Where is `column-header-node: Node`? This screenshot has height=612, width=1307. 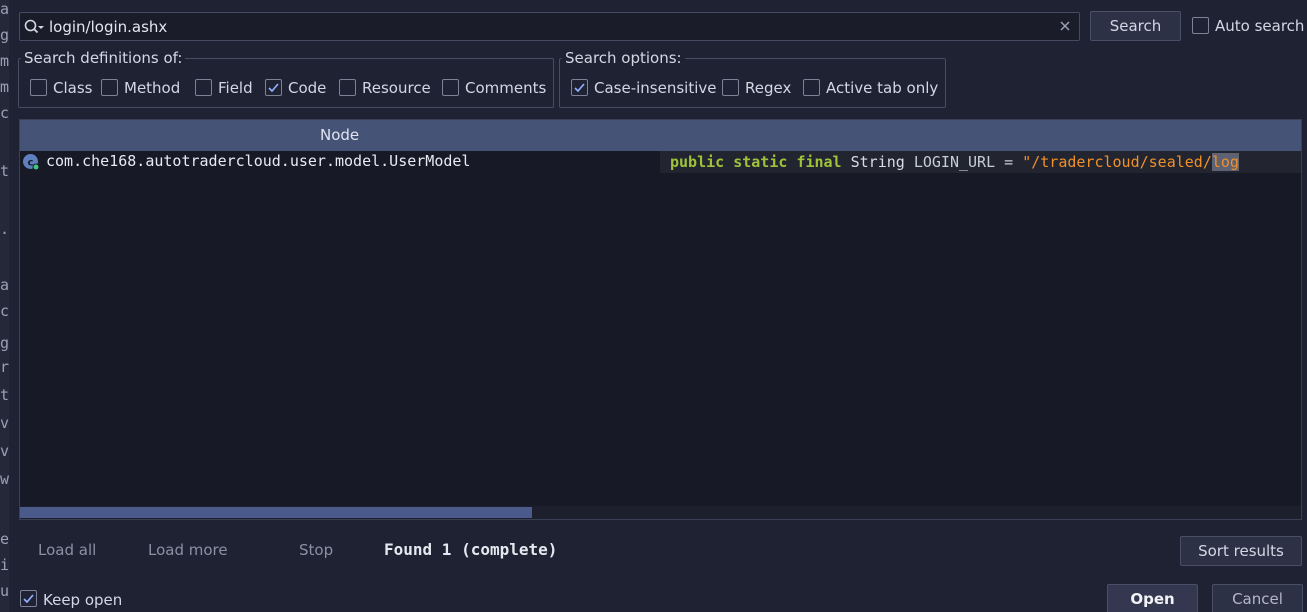 column-header-node: Node is located at coordinates (339, 135).